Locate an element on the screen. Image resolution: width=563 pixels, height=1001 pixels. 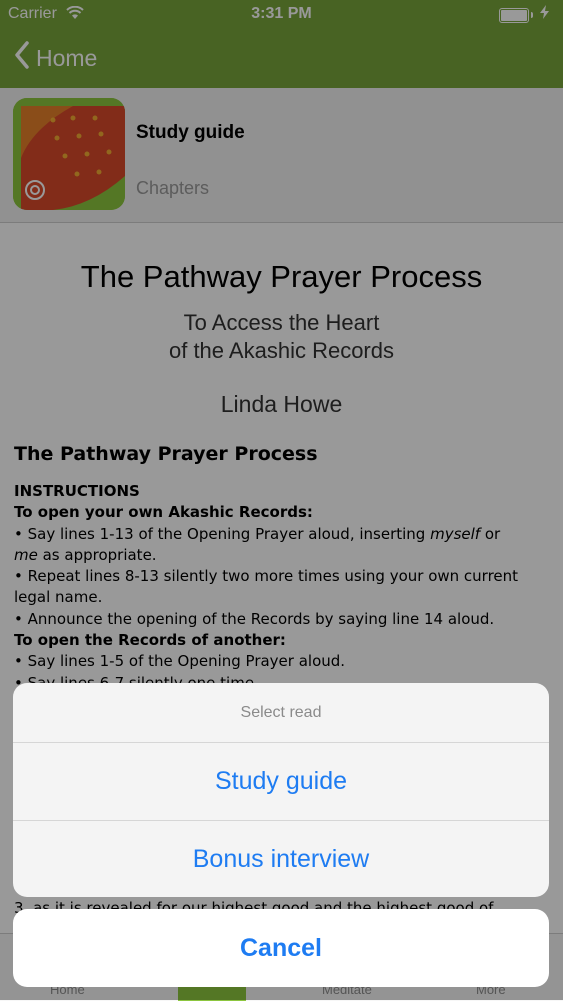
option-bonus-interview: Bonus interview is located at coordinates (281, 858).